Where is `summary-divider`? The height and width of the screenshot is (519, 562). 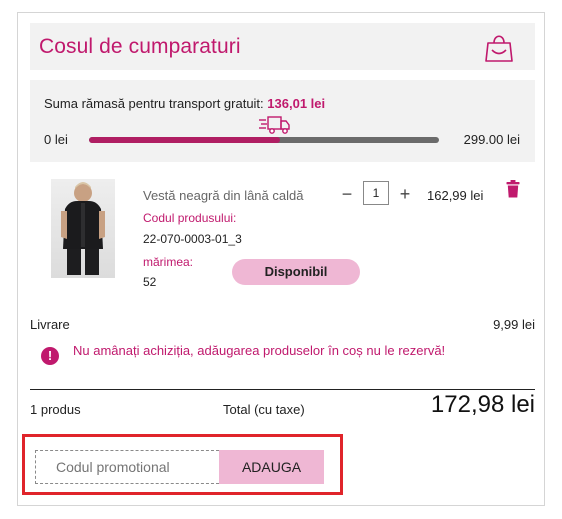
summary-divider is located at coordinates (282, 389).